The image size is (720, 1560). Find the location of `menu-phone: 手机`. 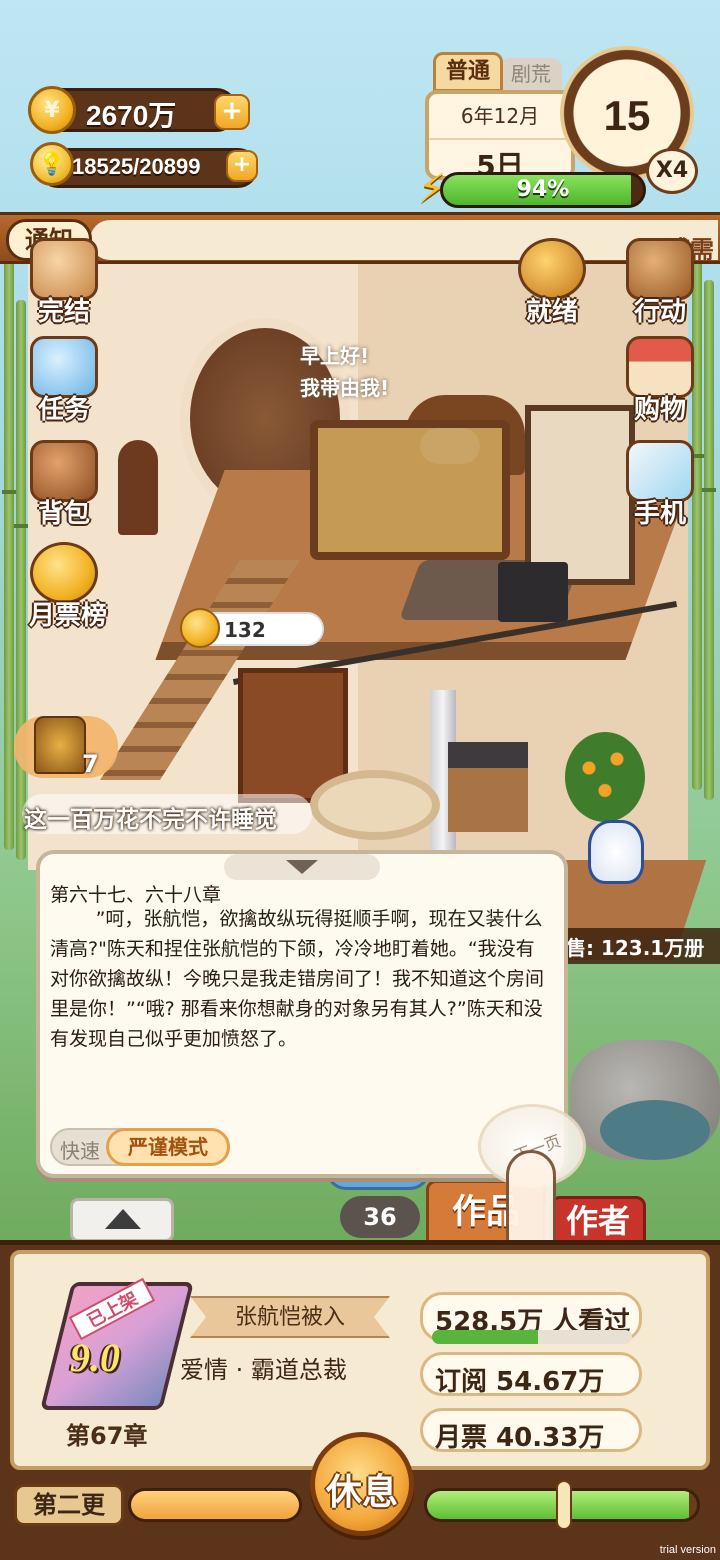

menu-phone: 手机 is located at coordinates (660, 484).